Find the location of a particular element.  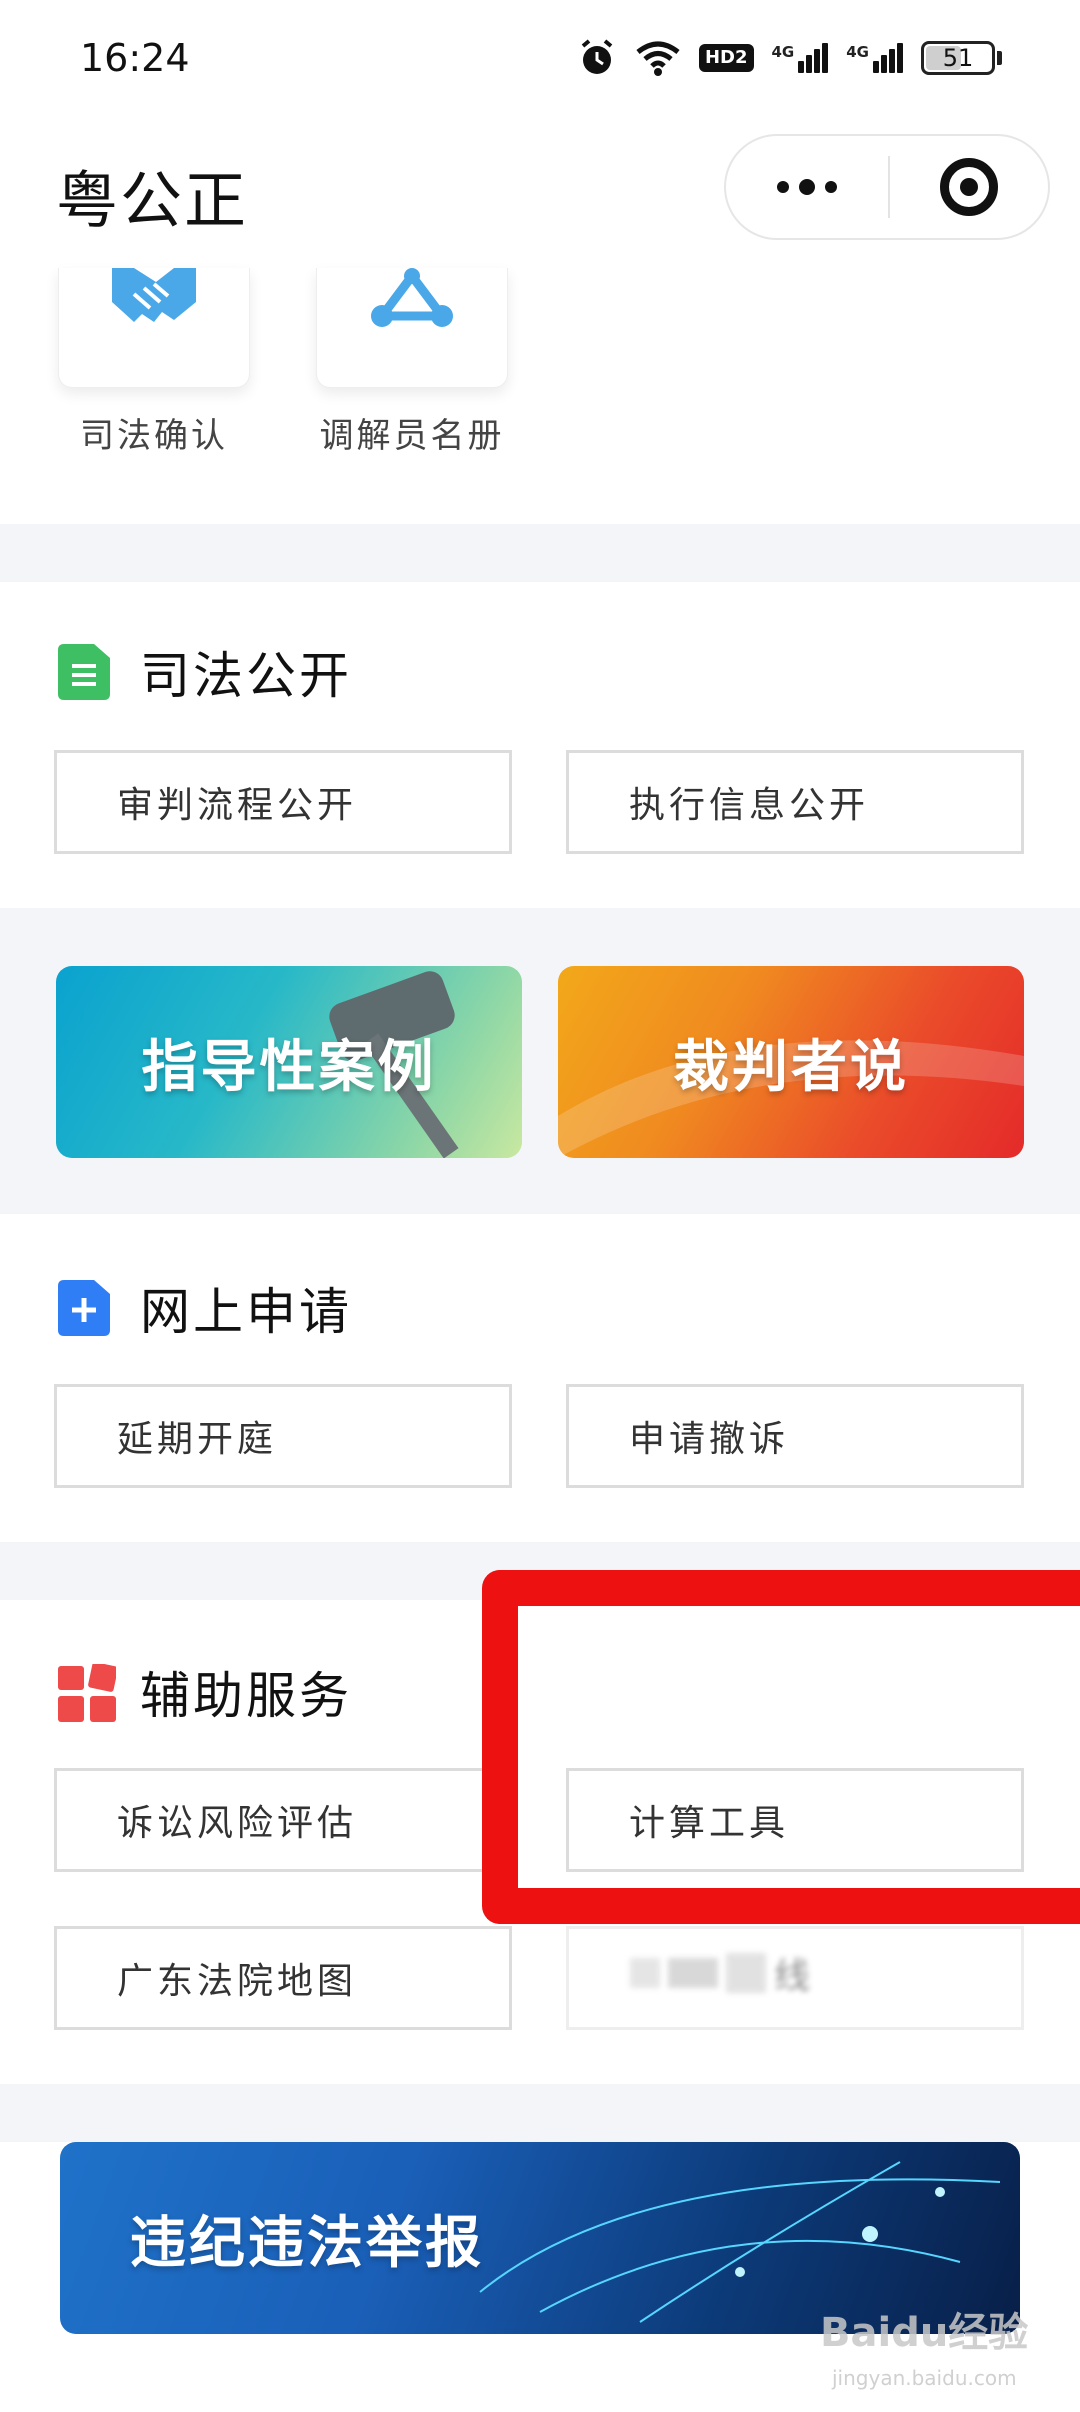

tile-mediator-roster is located at coordinates (412, 328).